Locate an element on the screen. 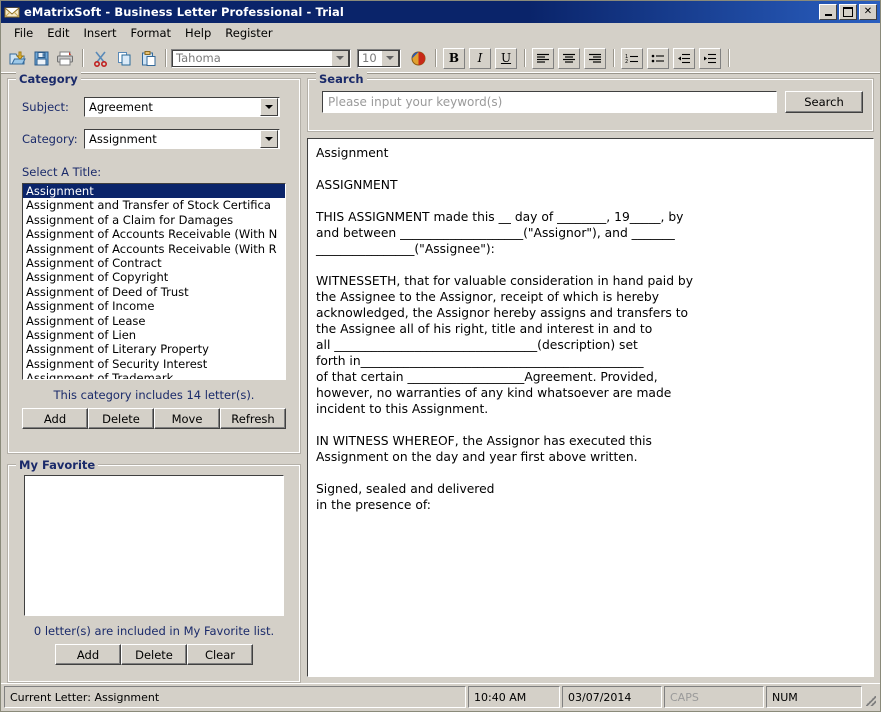 This screenshot has width=881, height=712. favorite-buttons: Add Delete Clear is located at coordinates (154, 654).